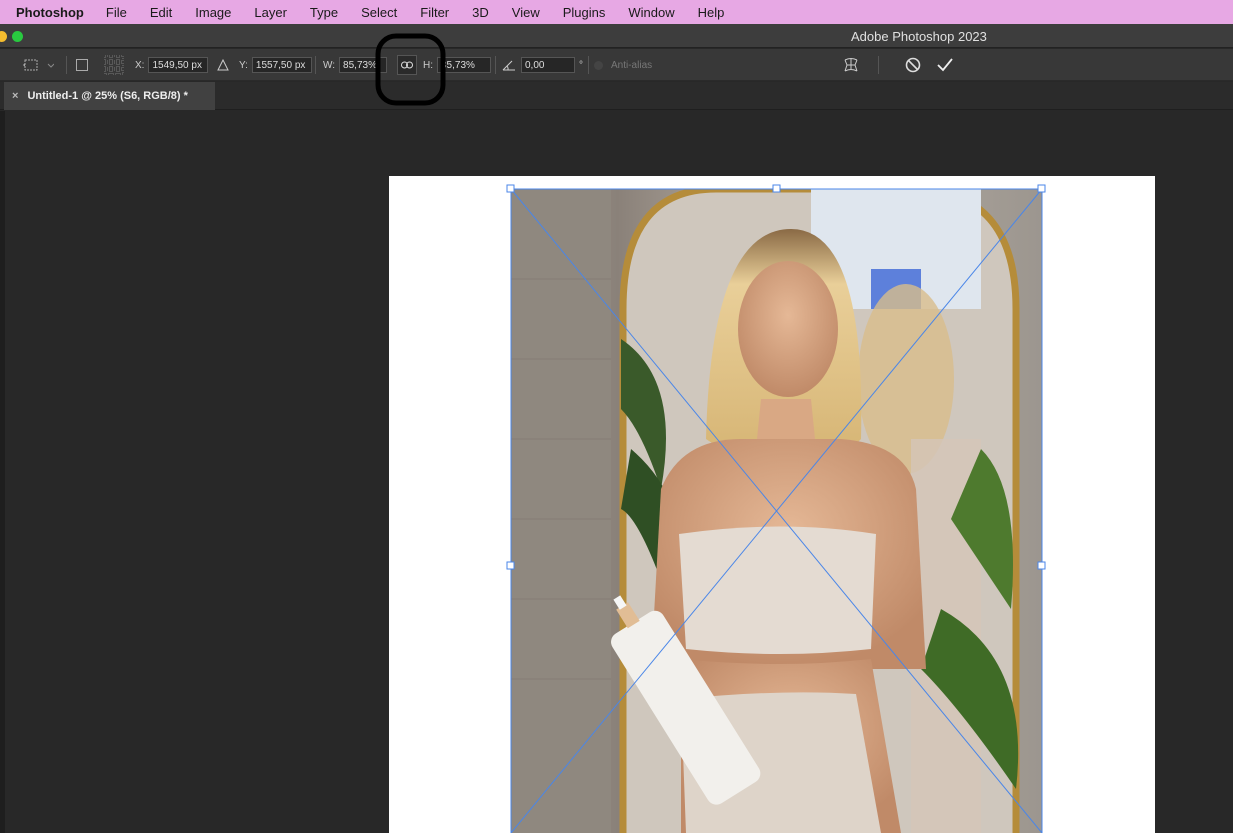 The image size is (1233, 833). What do you see at coordinates (776, 188) in the screenshot?
I see `transform-handle-top-center` at bounding box center [776, 188].